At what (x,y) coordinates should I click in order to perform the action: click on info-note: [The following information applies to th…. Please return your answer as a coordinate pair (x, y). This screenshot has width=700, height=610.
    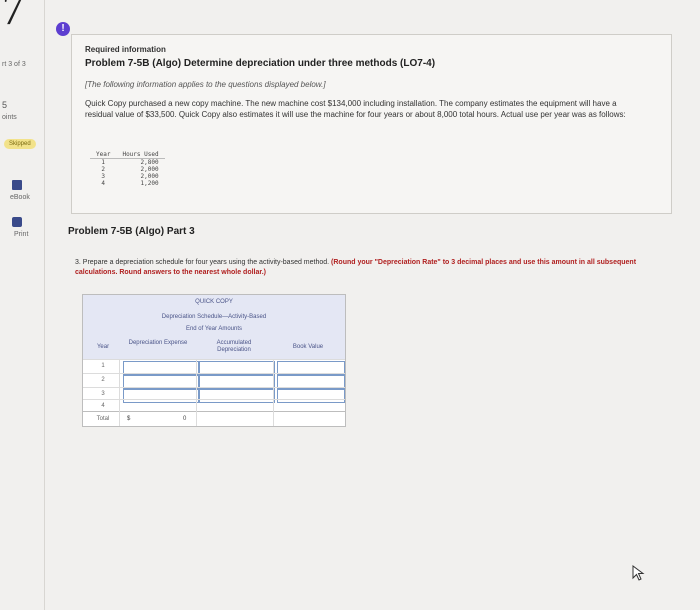
    Looking at the image, I should click on (205, 84).